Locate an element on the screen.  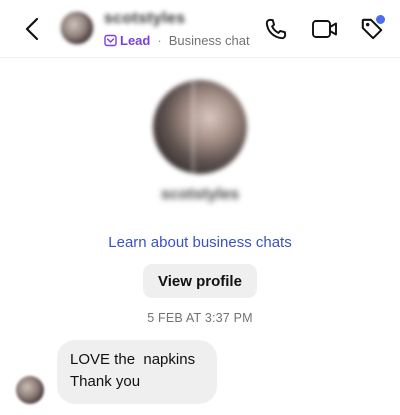
learn-business-chats-link: Learn about business chats is located at coordinates (200, 242).